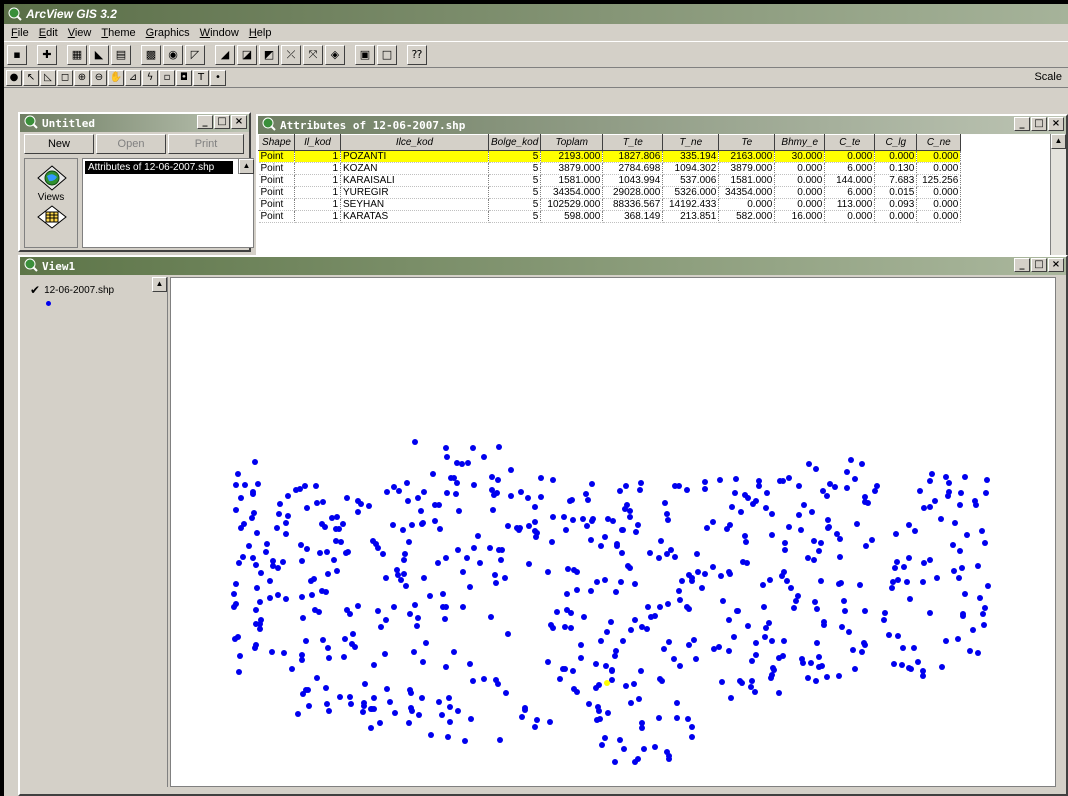 The width and height of the screenshot is (1068, 796). What do you see at coordinates (48, 77) in the screenshot?
I see `vertex-edit-icon: ◺` at bounding box center [48, 77].